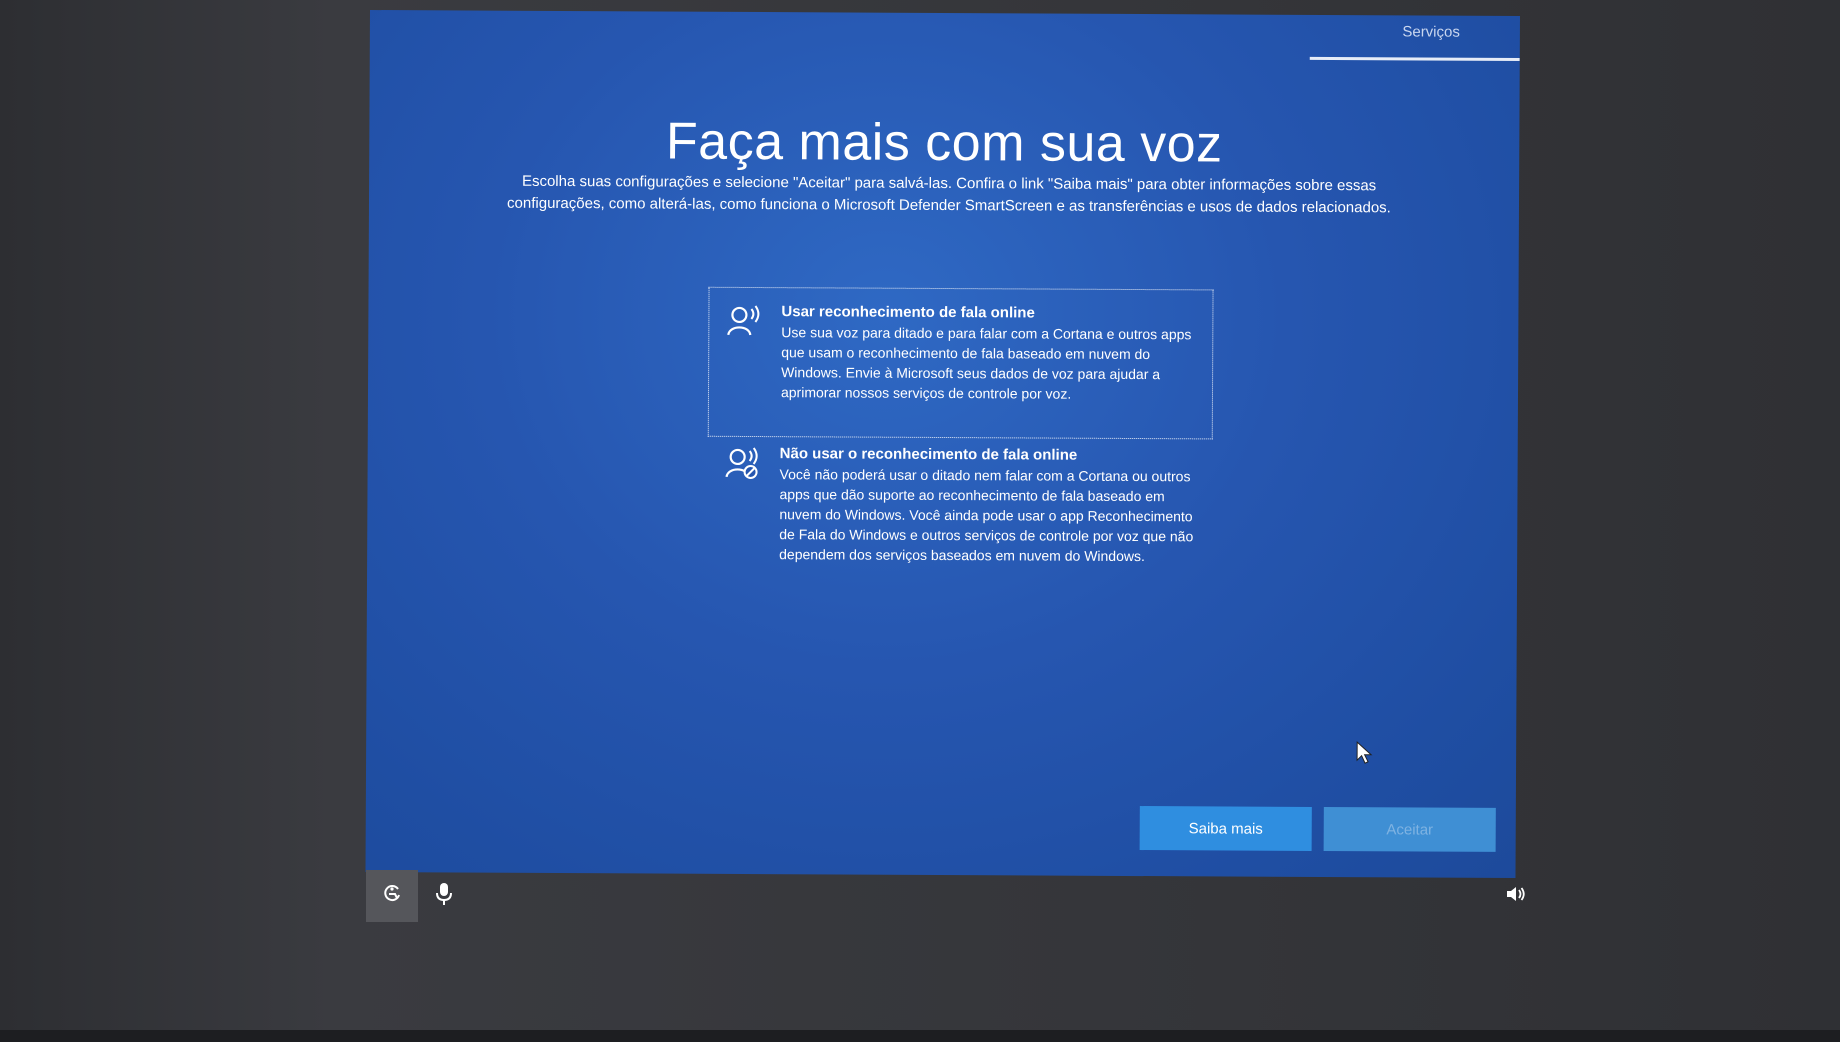 The image size is (1840, 1042). I want to click on microphone-icon, so click(444, 896).